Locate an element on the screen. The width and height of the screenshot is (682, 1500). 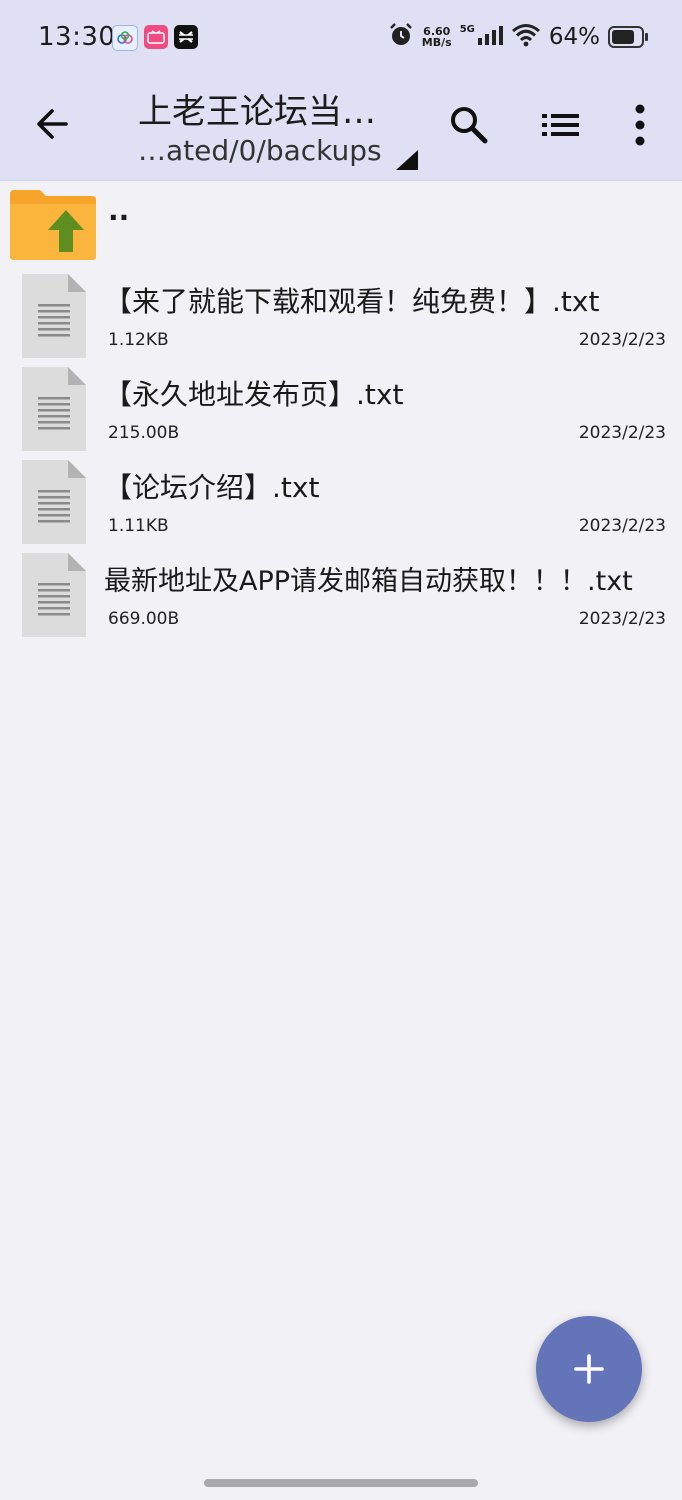
file-row: 【来了就能下载和观看！纯免费！】.txt 1.12KB 2023/2/23 is located at coordinates (341, 312).